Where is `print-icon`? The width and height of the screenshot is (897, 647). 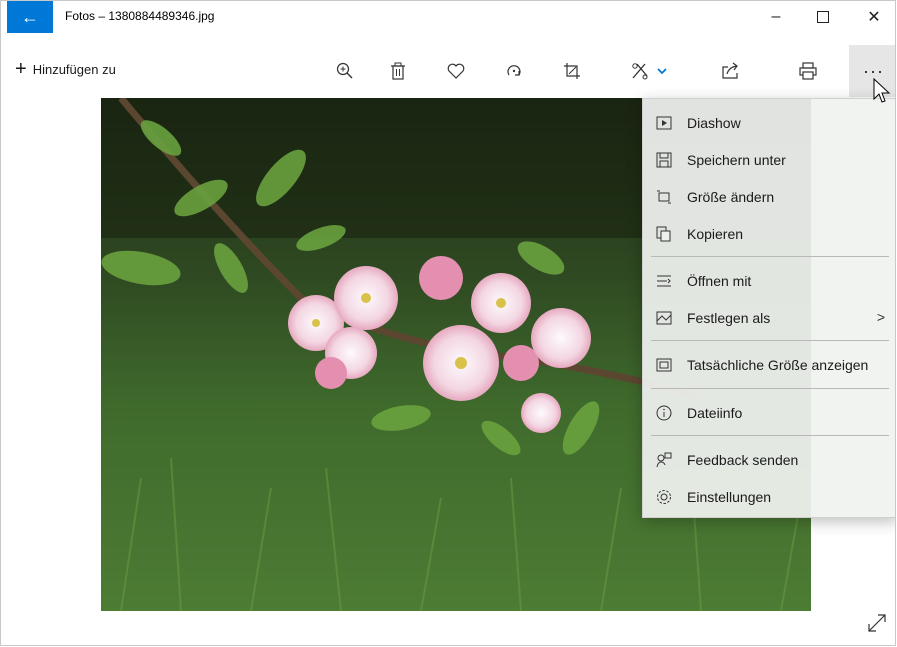
print-icon is located at coordinates (808, 71).